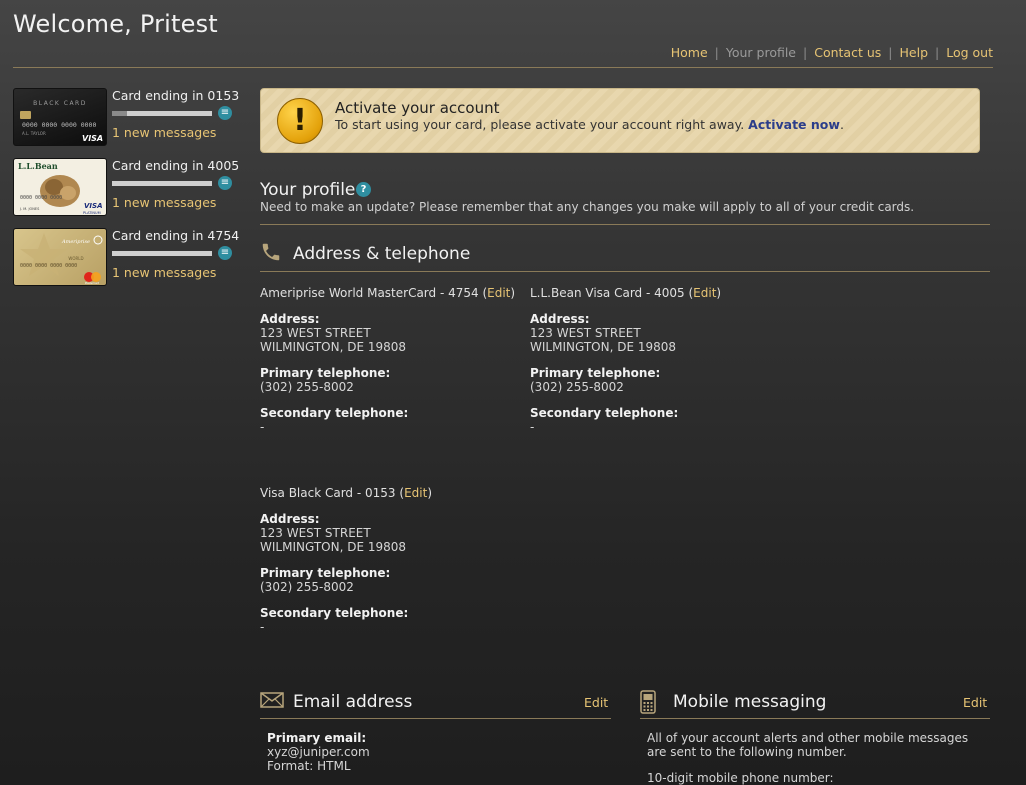 The height and width of the screenshot is (785, 1026). Describe the element at coordinates (750, 702) in the screenshot. I see `mobile-messaging-heading: Mobile messaging` at that location.